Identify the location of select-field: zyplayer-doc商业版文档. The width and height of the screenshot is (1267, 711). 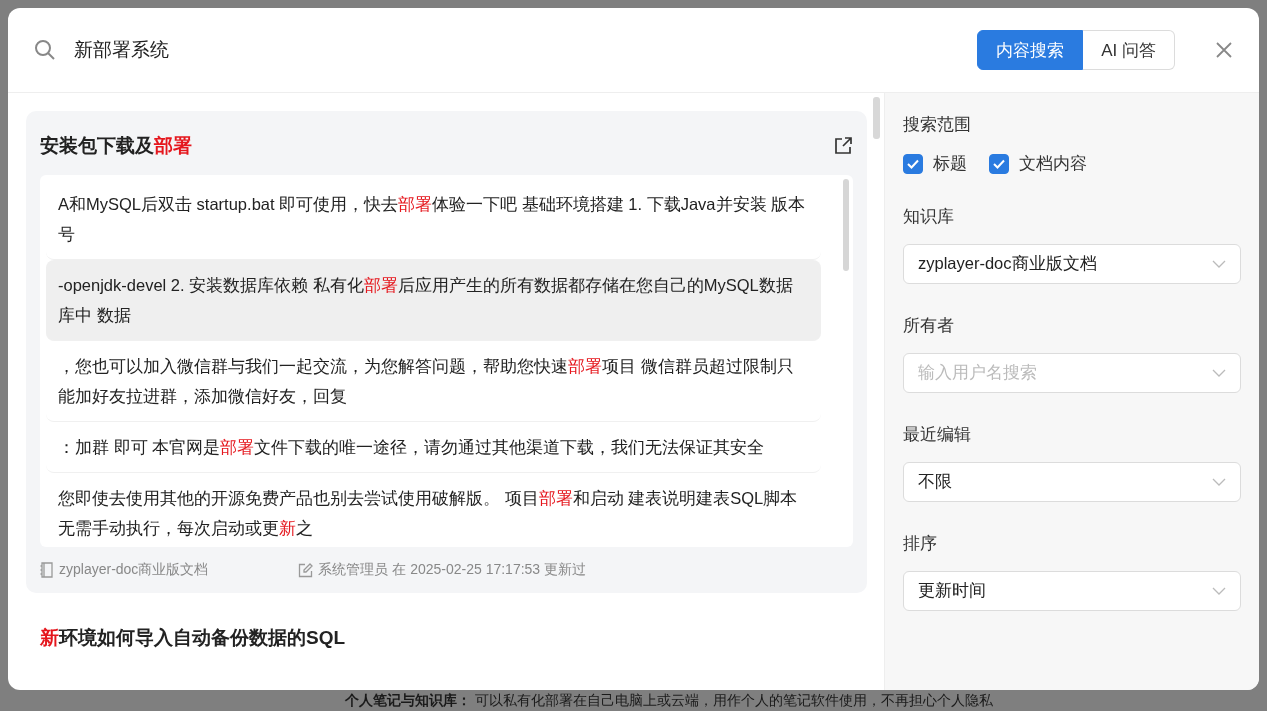
(1072, 264).